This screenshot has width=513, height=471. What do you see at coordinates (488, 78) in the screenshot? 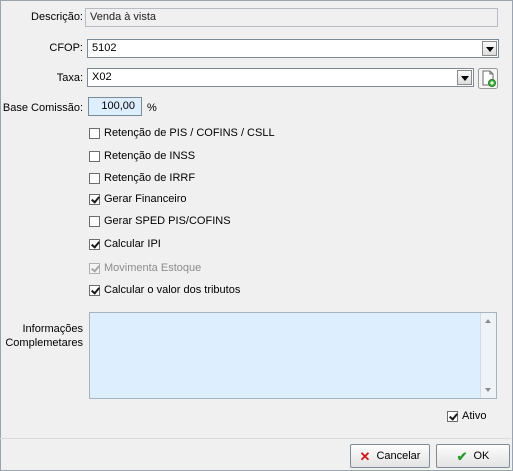
I see `new-document-icon` at bounding box center [488, 78].